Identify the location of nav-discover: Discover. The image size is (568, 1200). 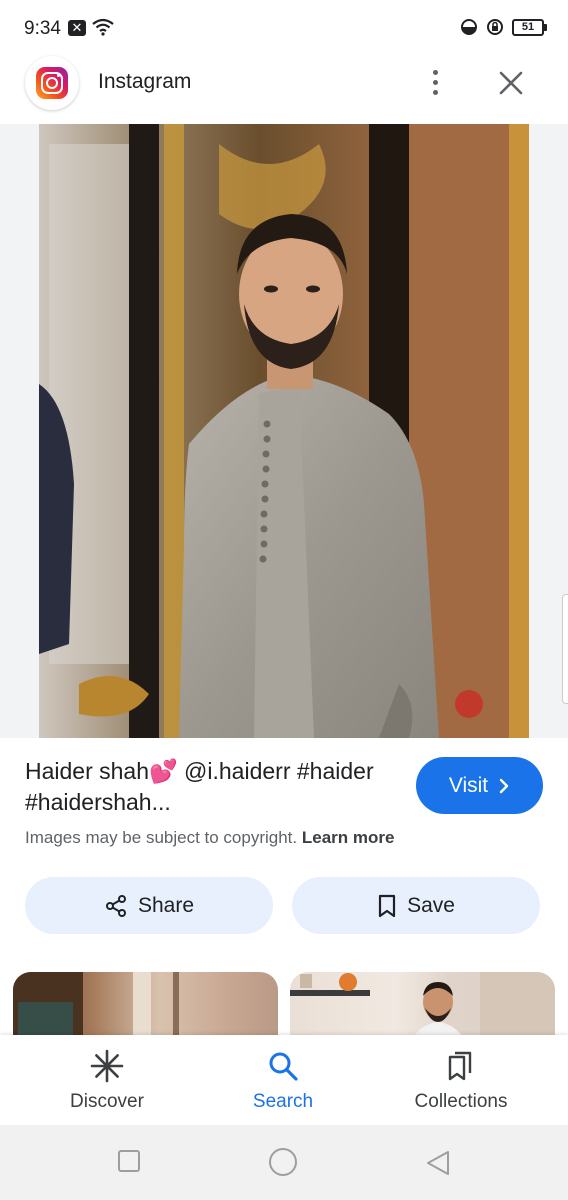
(107, 1081).